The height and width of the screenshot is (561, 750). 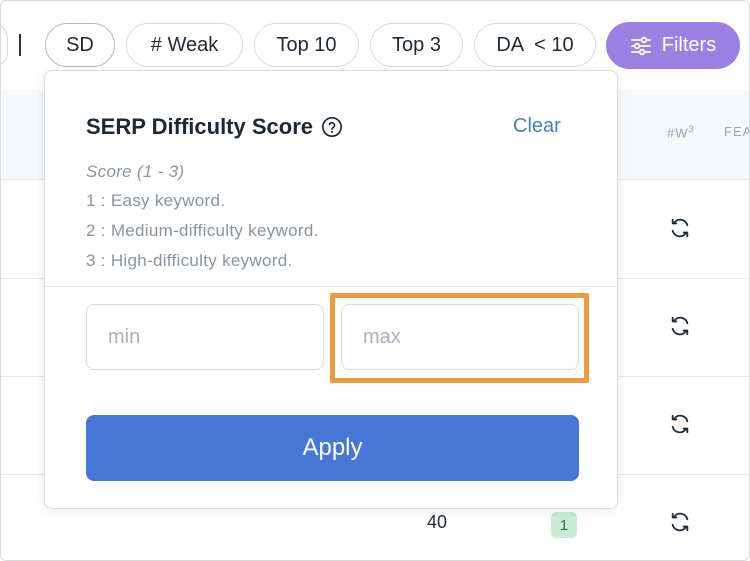 I want to click on chip-weak-label: # Weak, so click(x=184, y=44).